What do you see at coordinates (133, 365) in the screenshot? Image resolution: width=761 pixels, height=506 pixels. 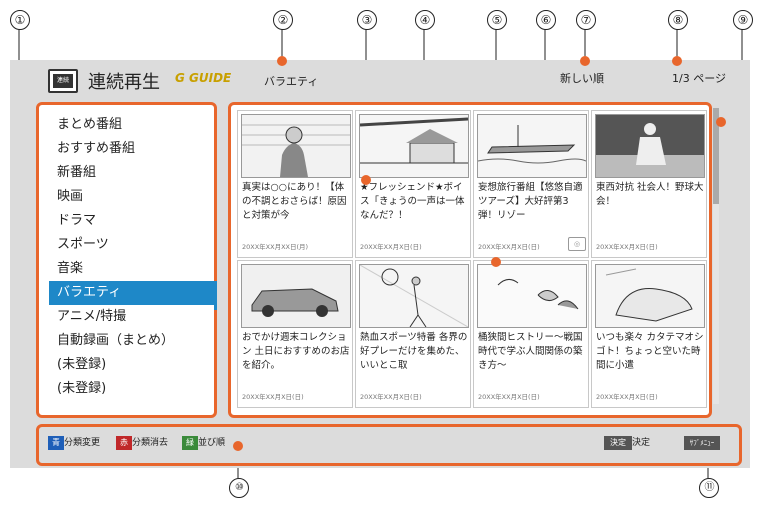 I see `category-item-unregistered-1: (未登録)` at bounding box center [133, 365].